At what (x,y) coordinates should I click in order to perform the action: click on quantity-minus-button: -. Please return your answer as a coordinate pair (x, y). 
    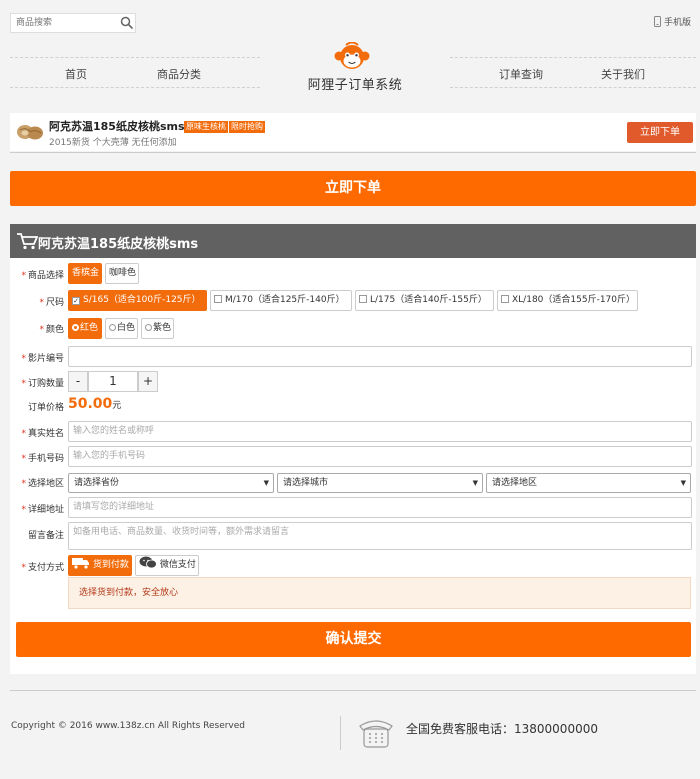
    Looking at the image, I should click on (78, 381).